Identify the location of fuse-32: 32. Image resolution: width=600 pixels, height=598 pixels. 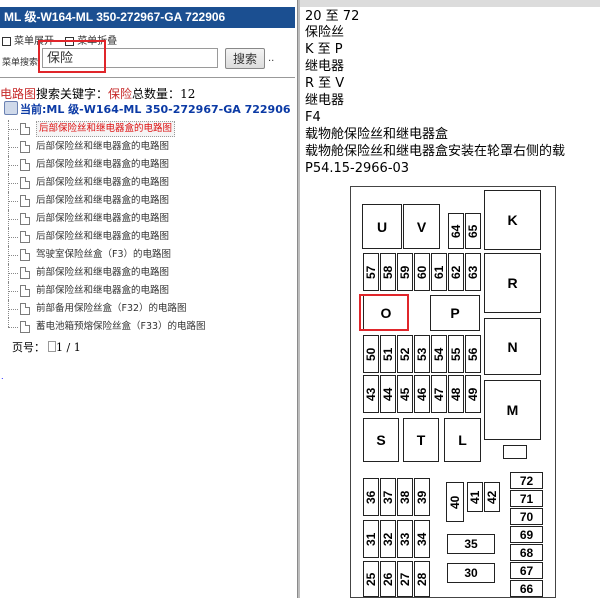
(388, 539).